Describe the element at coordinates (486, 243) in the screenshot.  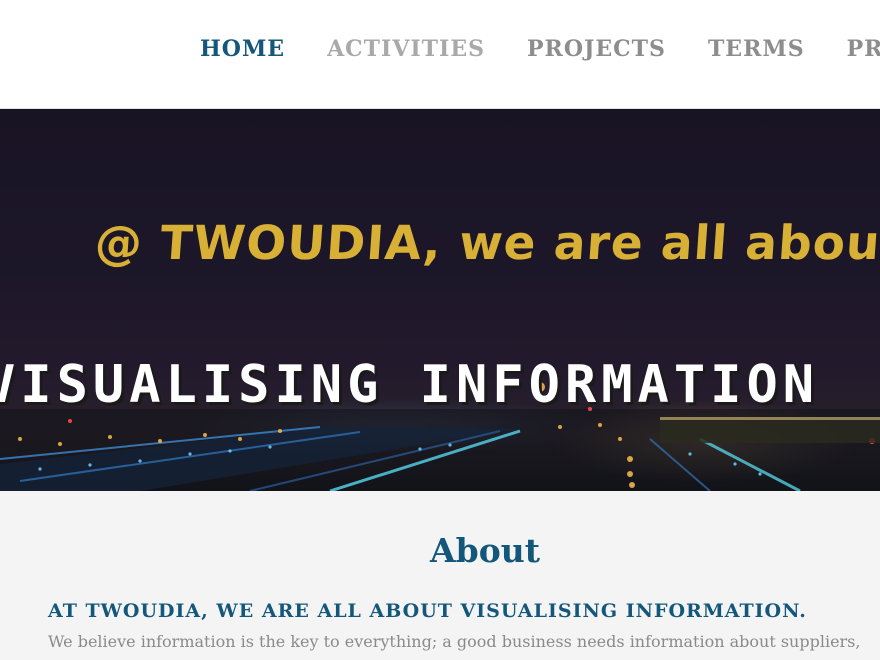
I see `hero-tagline: @ TWOUDIA, we are all about` at that location.